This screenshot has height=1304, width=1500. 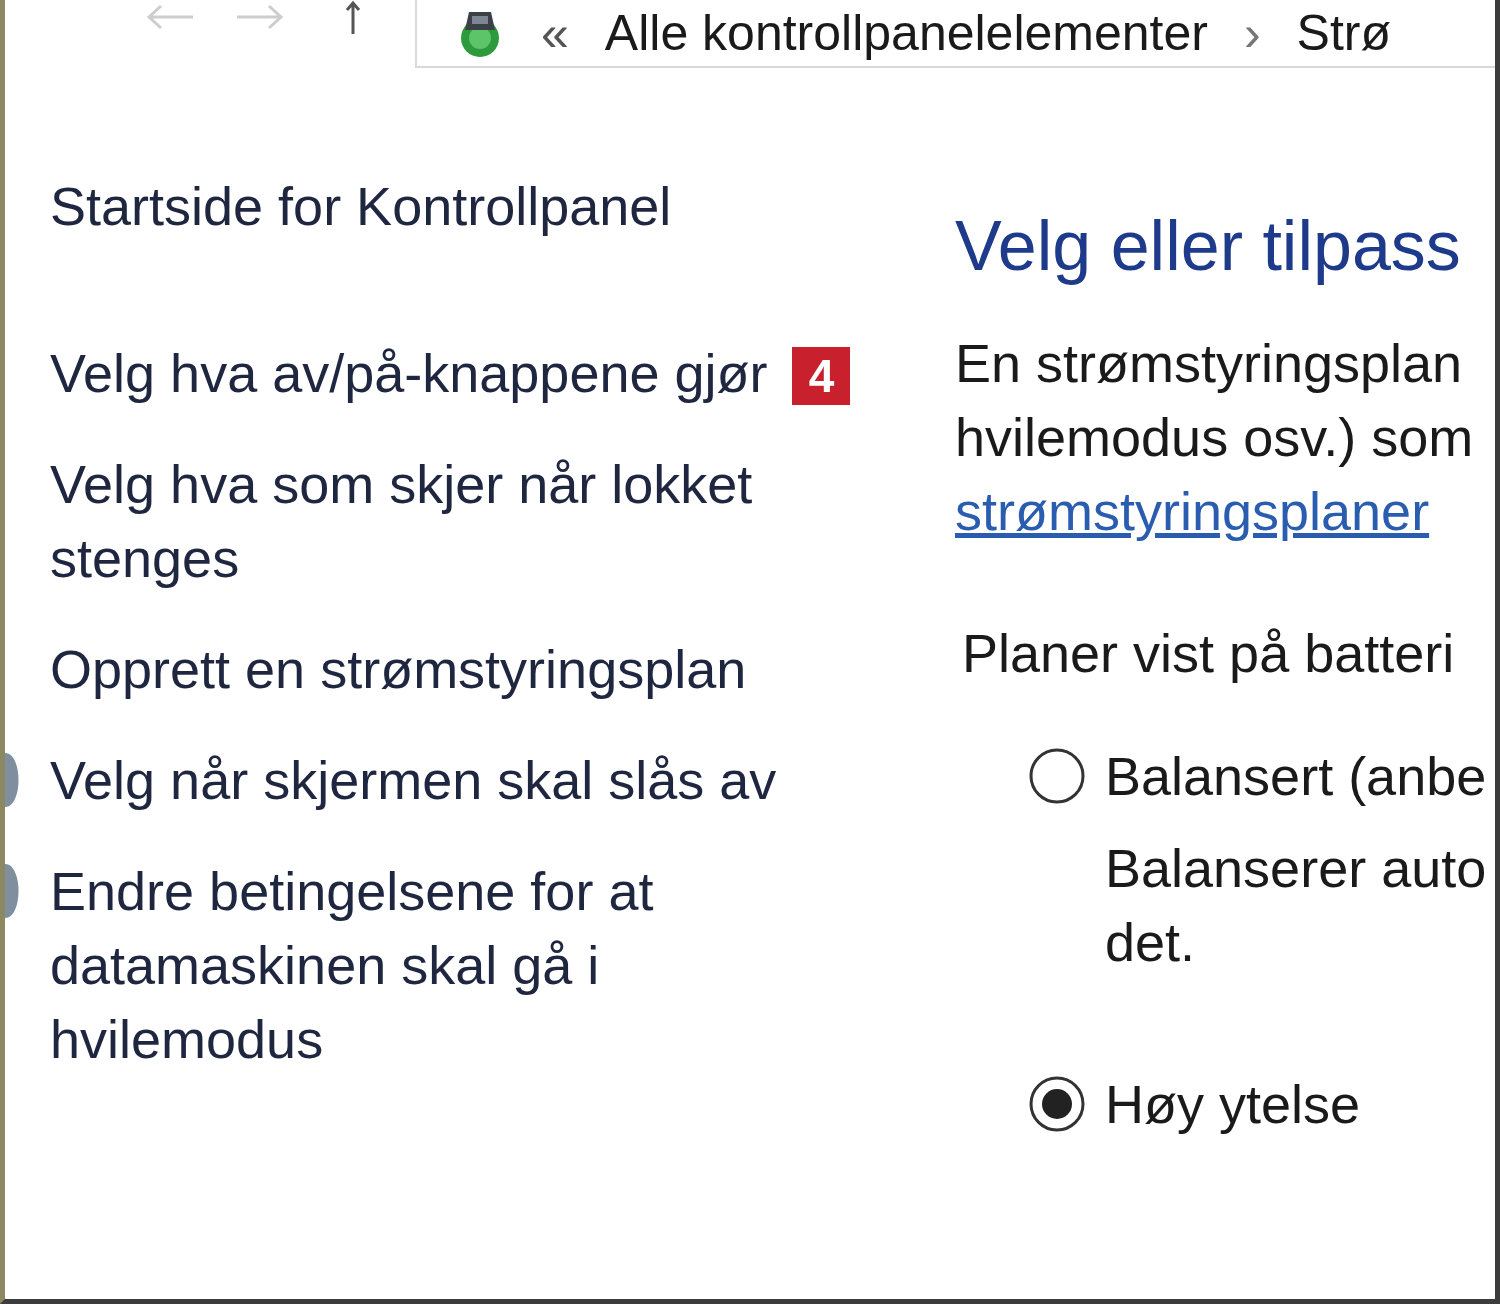 What do you see at coordinates (1296, 905) in the screenshot?
I see `plan-description: Balanserer auto det.` at bounding box center [1296, 905].